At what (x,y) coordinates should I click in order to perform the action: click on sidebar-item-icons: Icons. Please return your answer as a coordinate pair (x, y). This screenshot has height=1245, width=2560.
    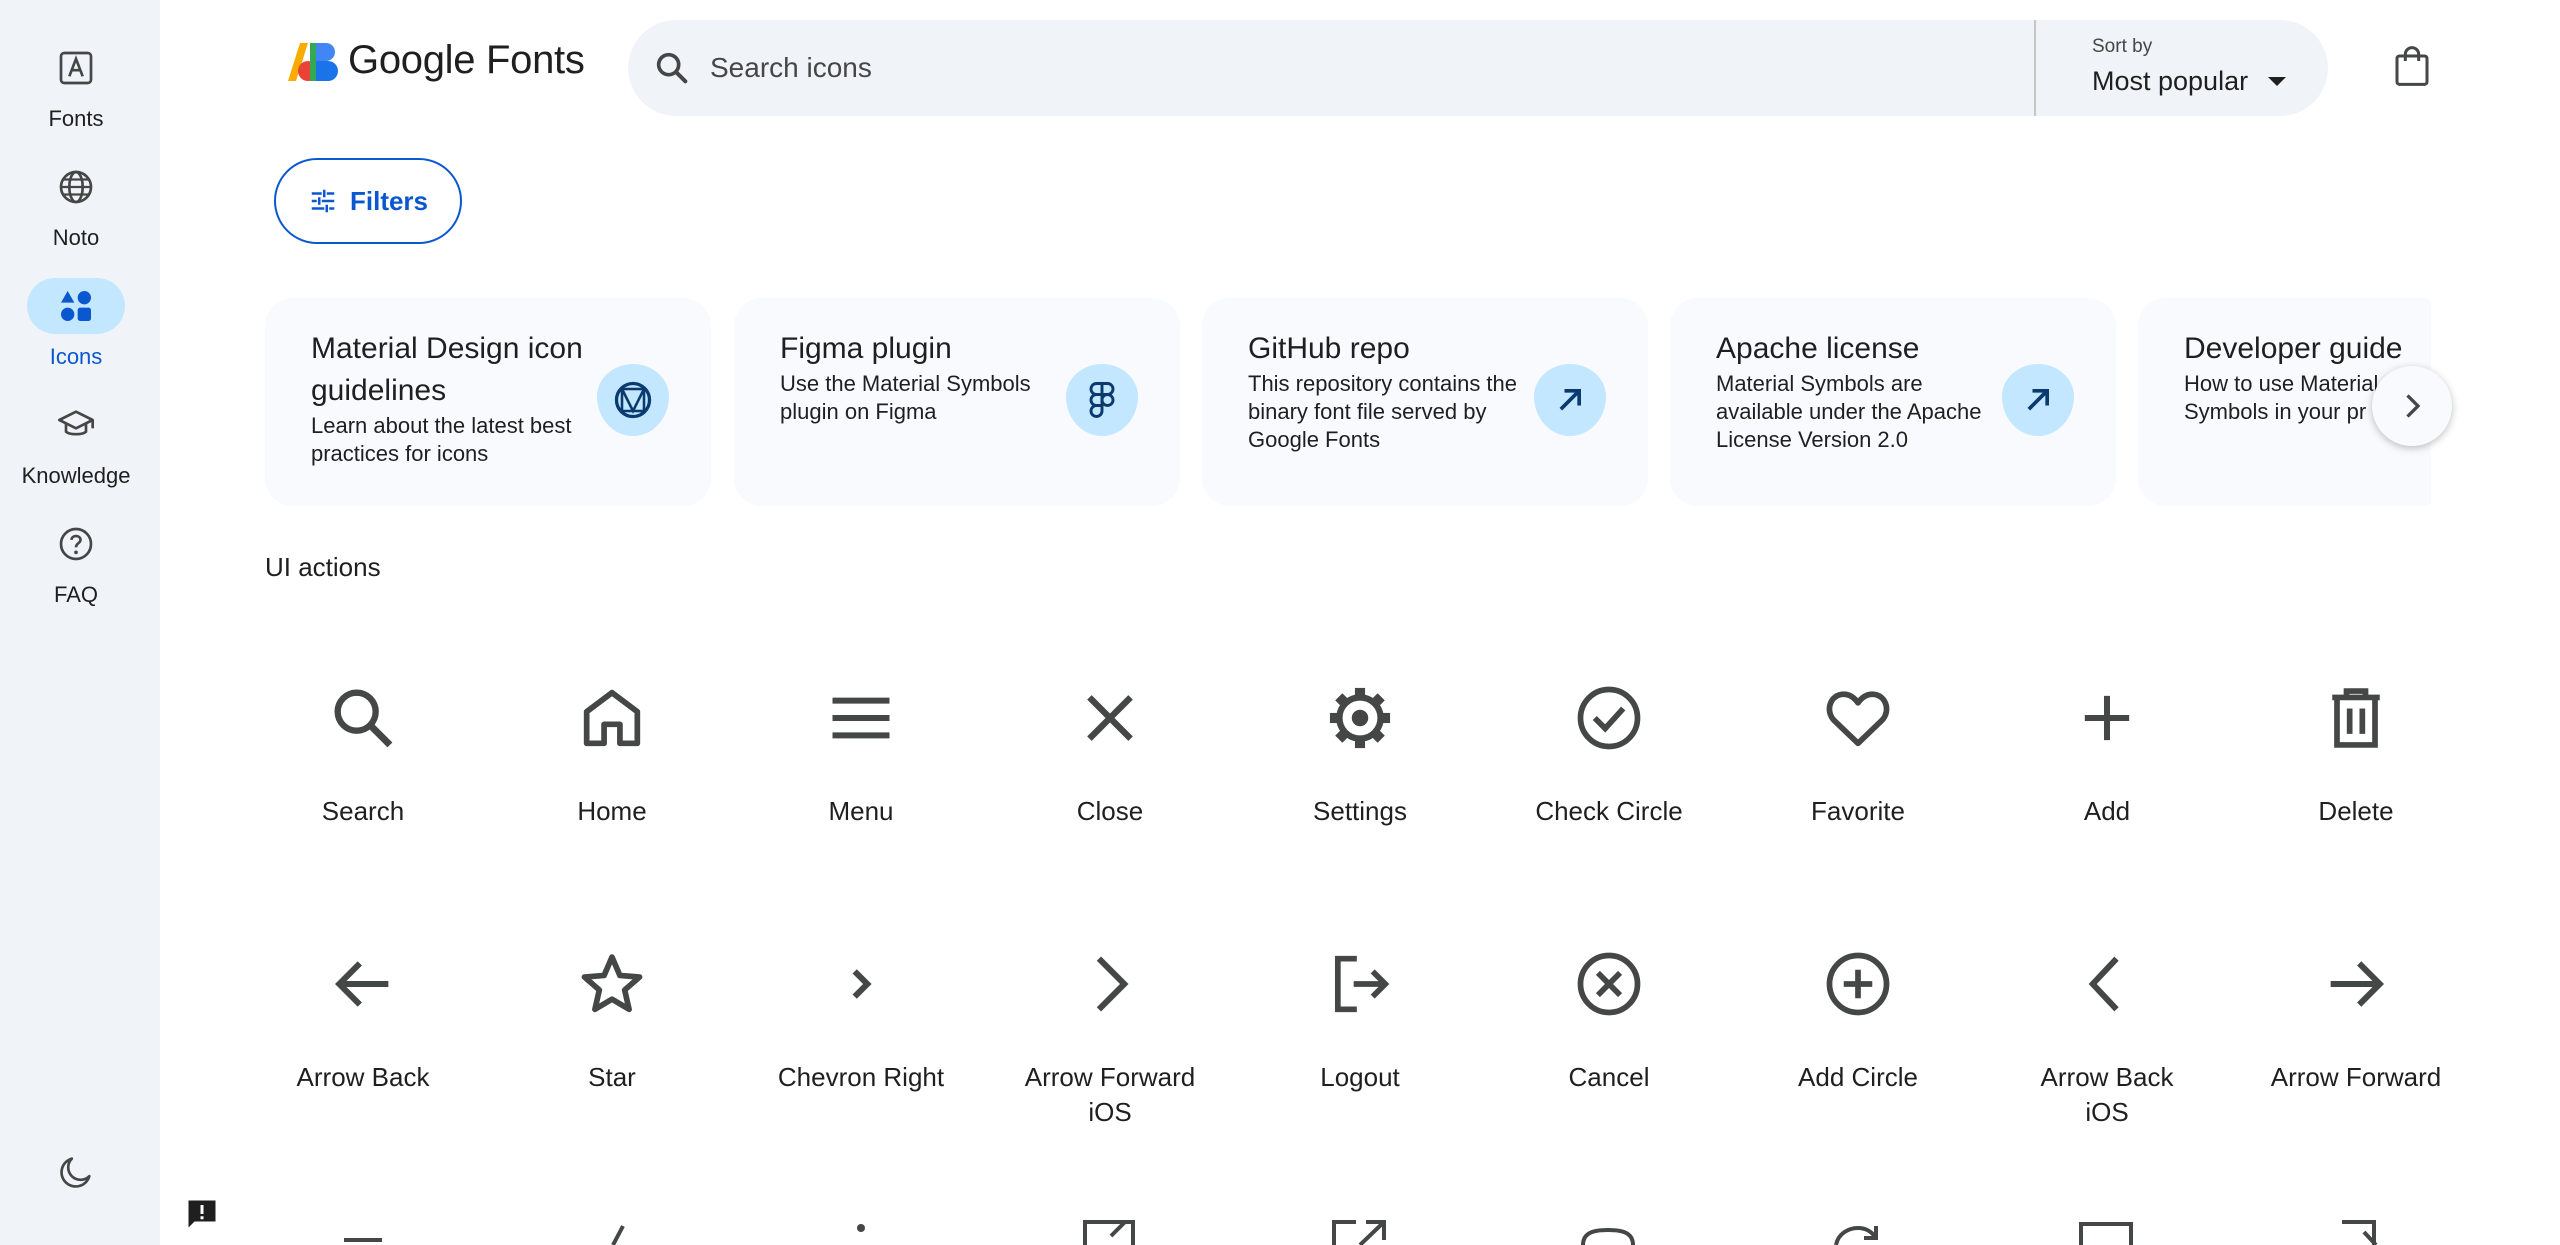
    Looking at the image, I should click on (76, 324).